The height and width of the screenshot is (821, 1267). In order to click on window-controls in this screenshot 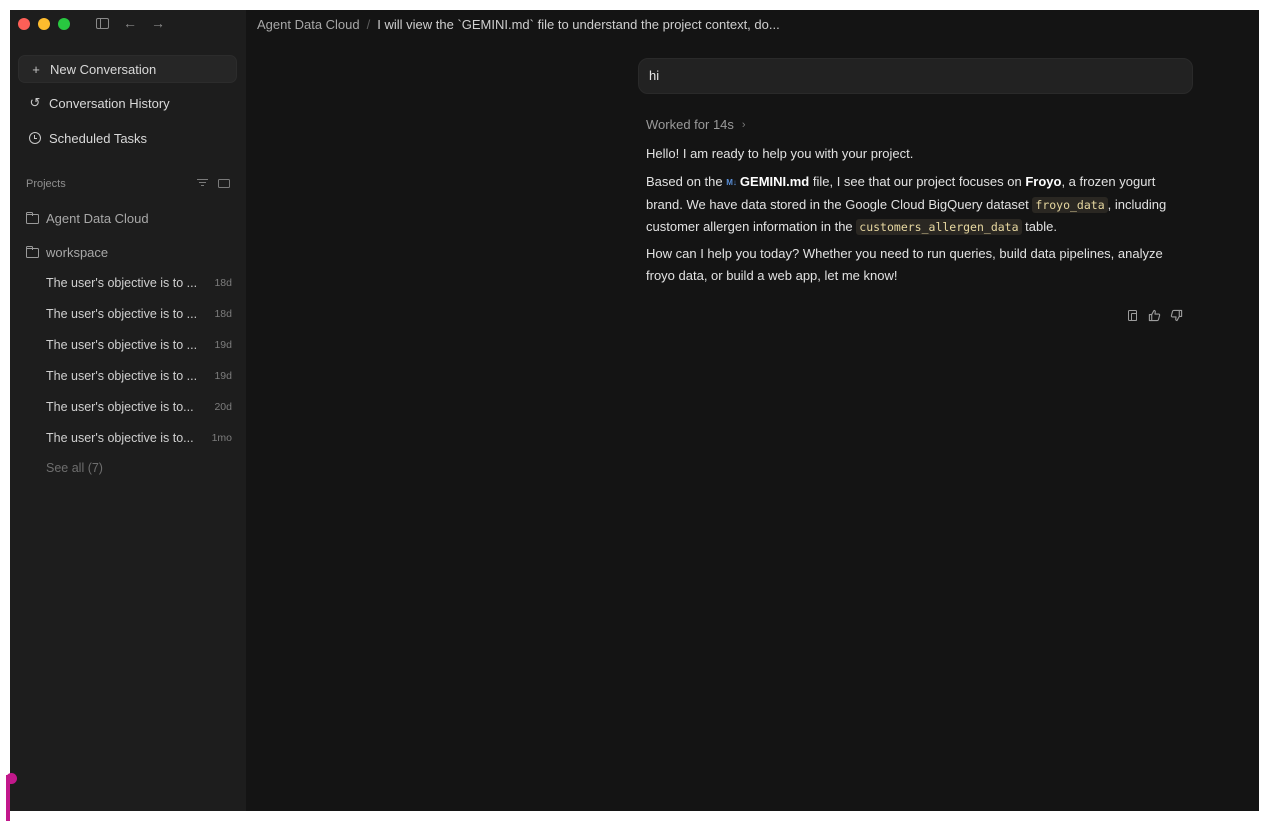, I will do `click(44, 24)`.